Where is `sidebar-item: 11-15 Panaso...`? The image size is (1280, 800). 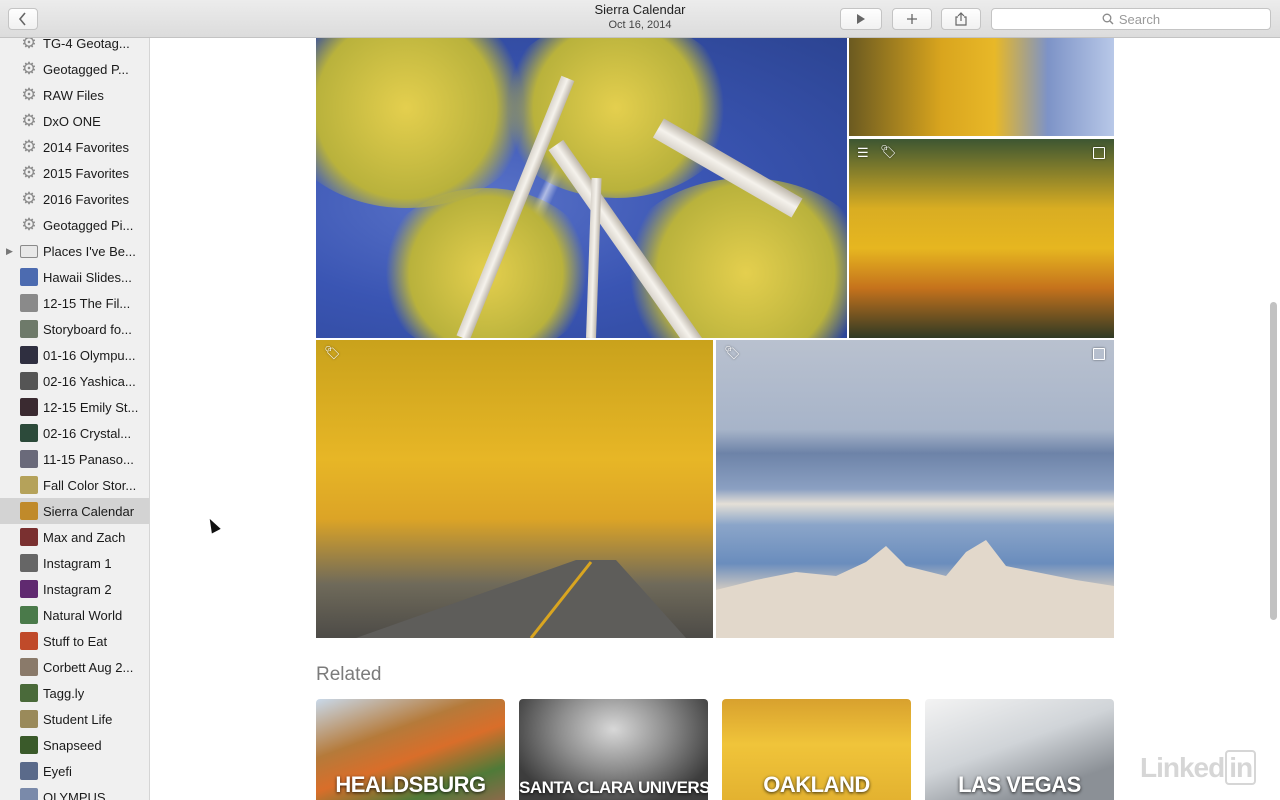
sidebar-item: 11-15 Panaso... is located at coordinates (74, 459).